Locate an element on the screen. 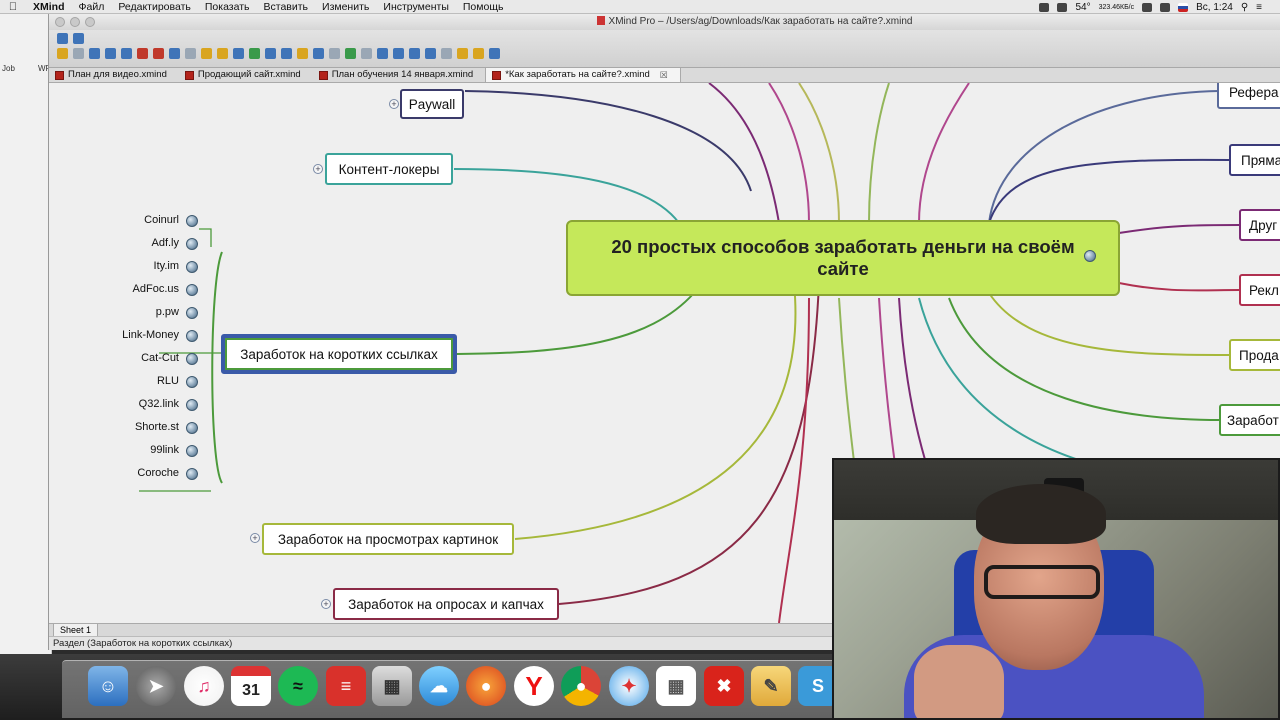 The width and height of the screenshot is (1280, 720). topic-icon is located at coordinates (94, 53).